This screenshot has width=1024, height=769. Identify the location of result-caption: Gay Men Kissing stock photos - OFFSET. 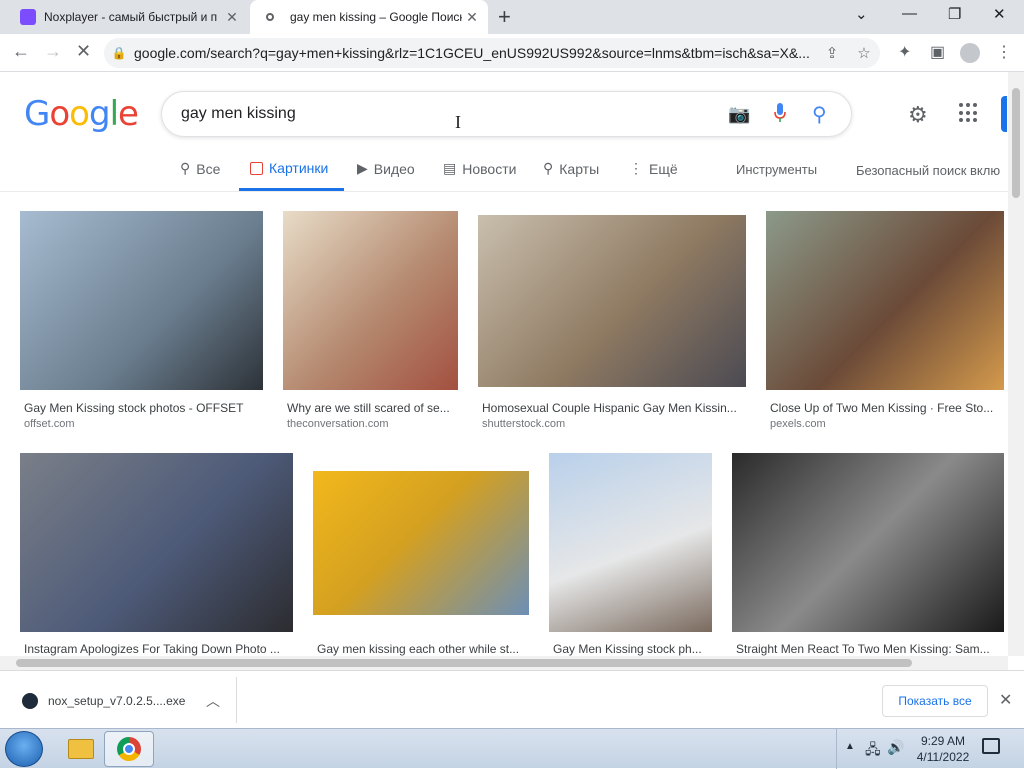
(142, 408).